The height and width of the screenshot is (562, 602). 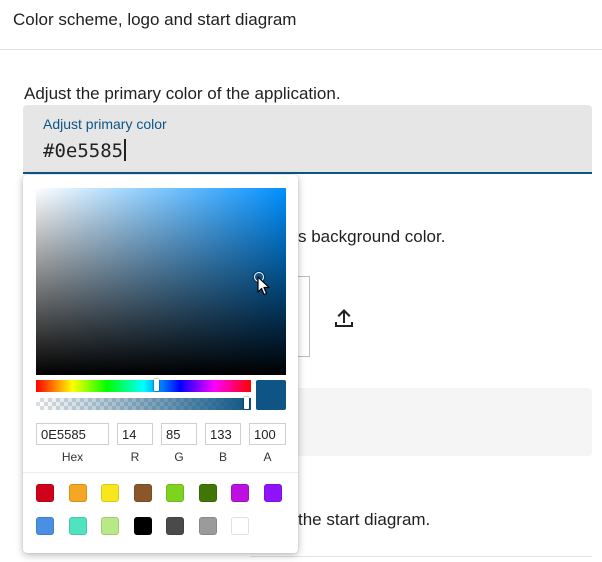 What do you see at coordinates (156, 385) in the screenshot?
I see `hue-slider-handle` at bounding box center [156, 385].